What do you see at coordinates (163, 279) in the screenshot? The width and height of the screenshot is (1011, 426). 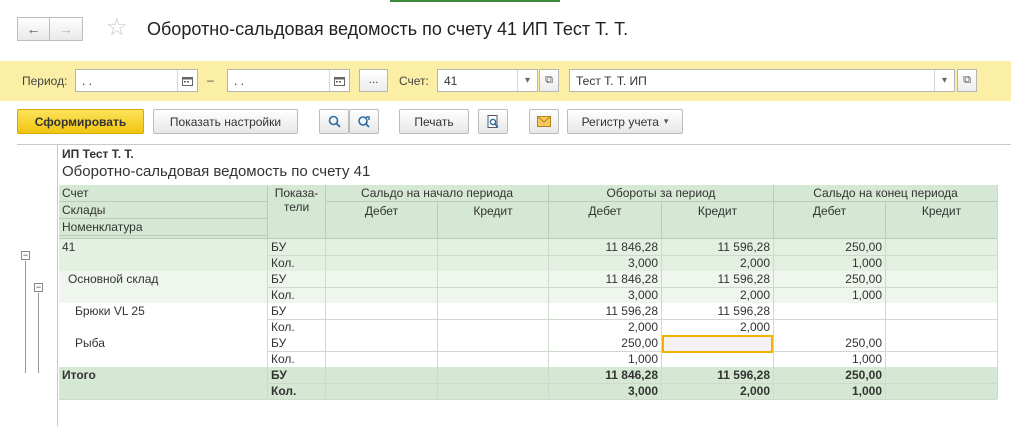 I see `row-name: Основной склад` at bounding box center [163, 279].